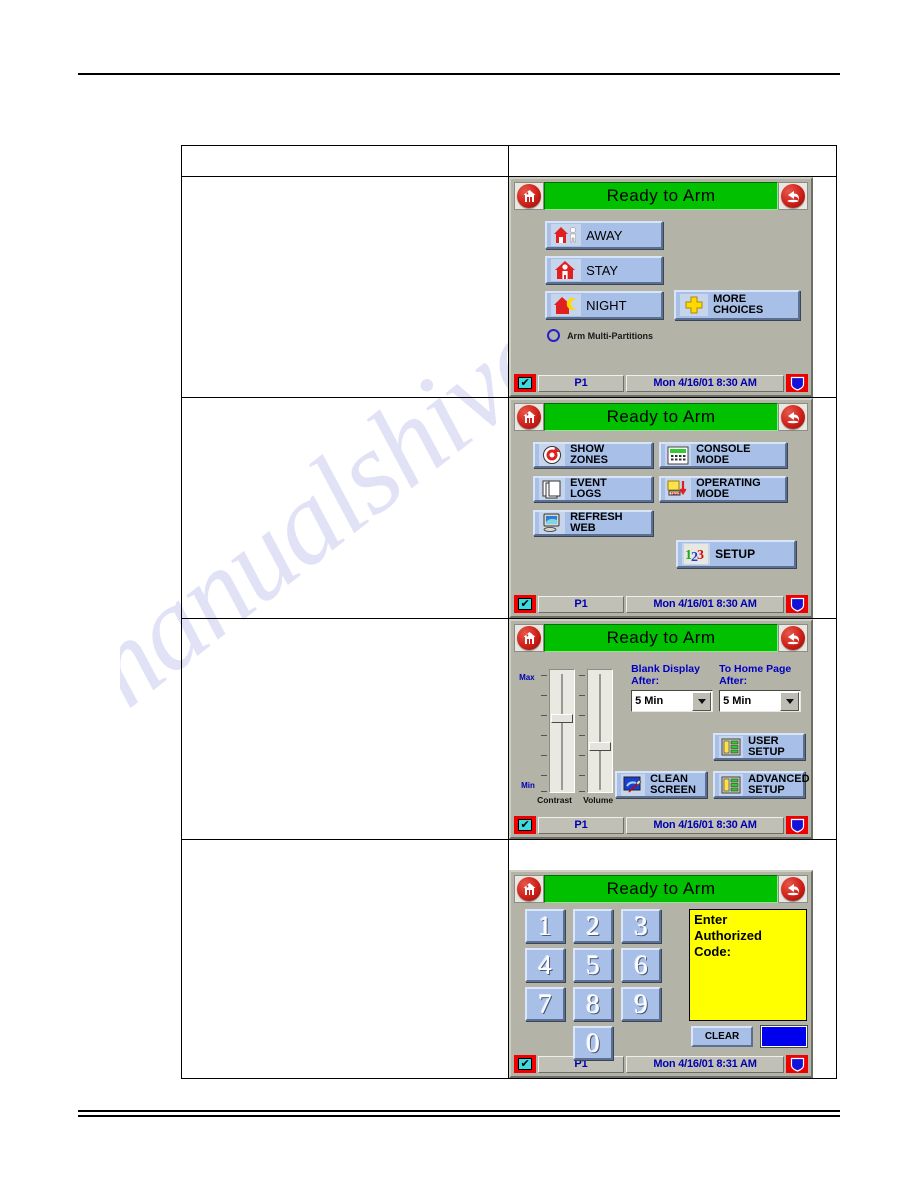 The image size is (918, 1188). I want to click on arm-multi-partitions-label: Arm Multi-Partitions, so click(610, 335).